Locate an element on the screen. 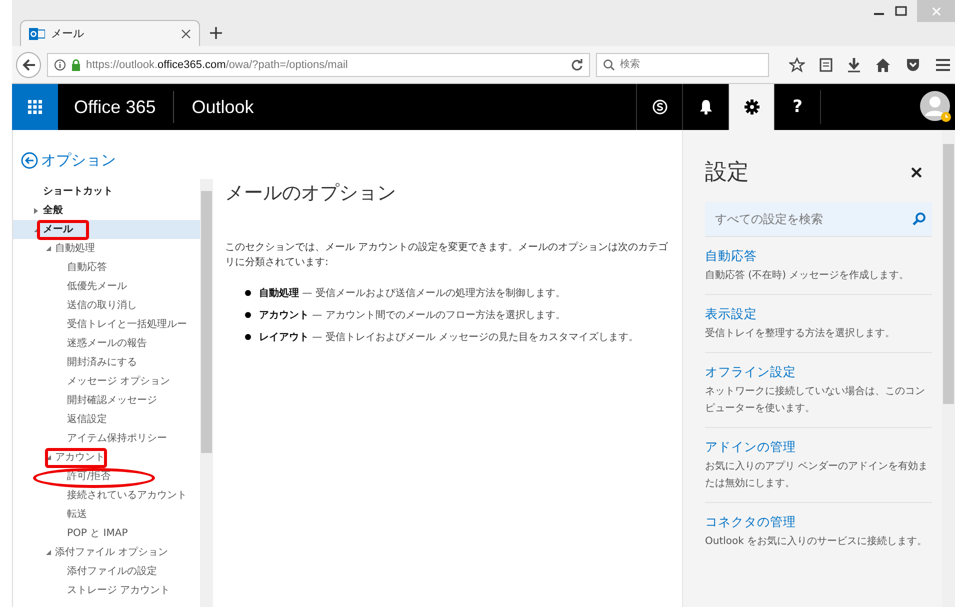 The width and height of the screenshot is (955, 607). back-arrow-icon is located at coordinates (29, 65).